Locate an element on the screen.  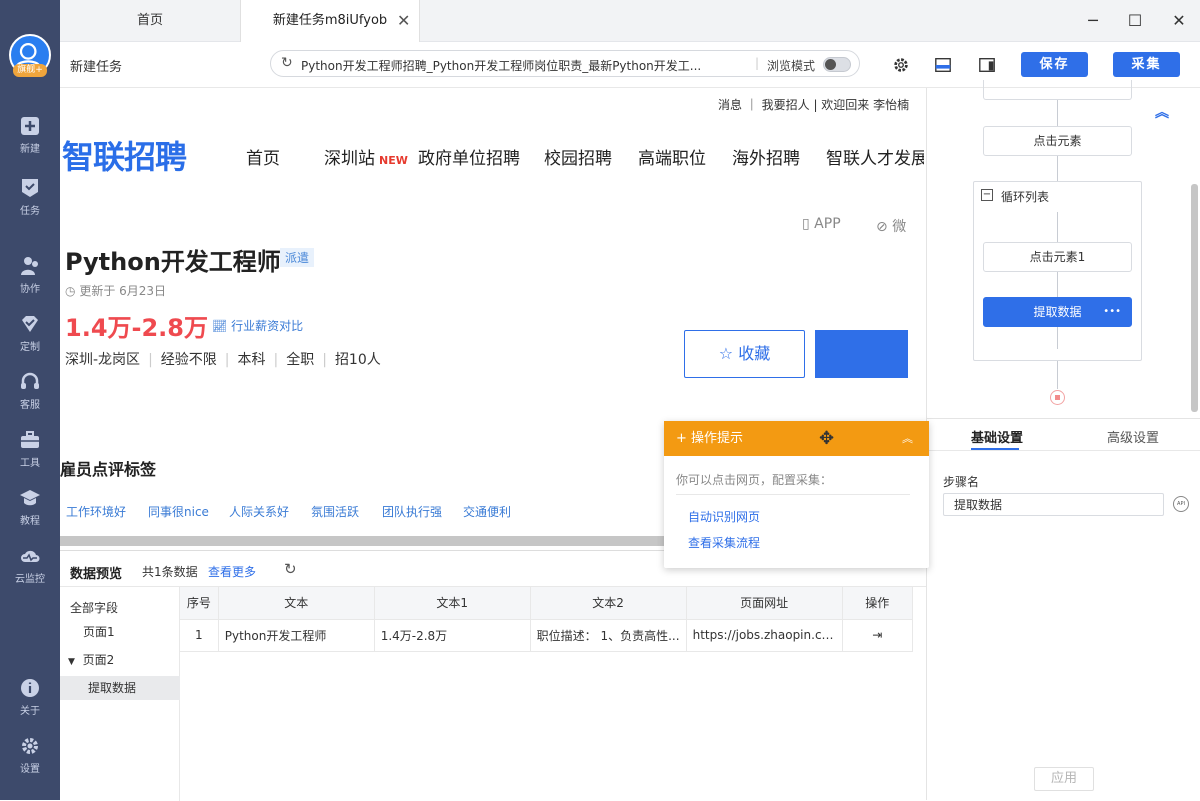
flow-node-click: 点击元素 is located at coordinates (1057, 141).